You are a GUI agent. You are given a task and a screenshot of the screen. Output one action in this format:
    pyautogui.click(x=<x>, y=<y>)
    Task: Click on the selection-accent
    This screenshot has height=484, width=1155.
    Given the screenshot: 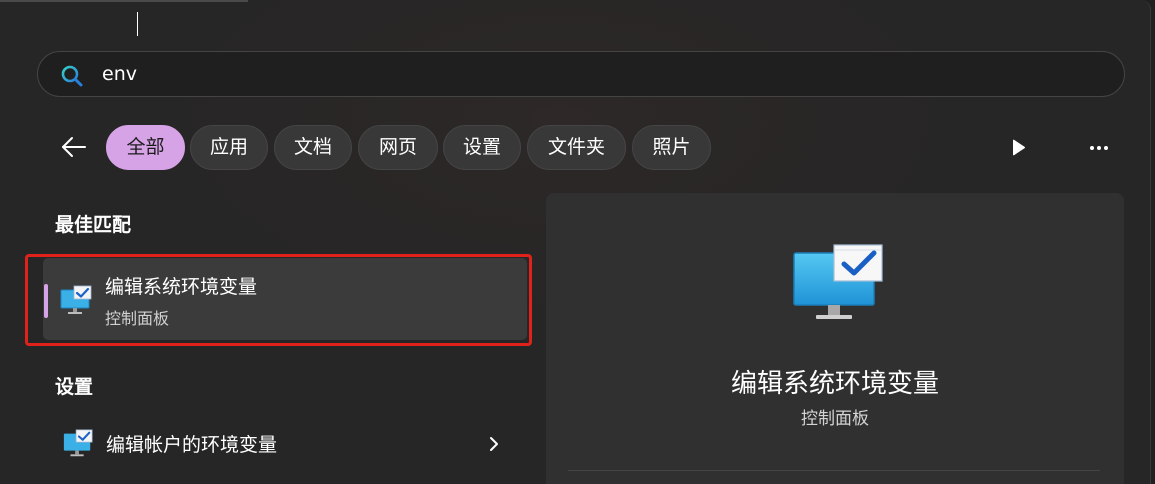 What is the action you would take?
    pyautogui.click(x=46, y=301)
    